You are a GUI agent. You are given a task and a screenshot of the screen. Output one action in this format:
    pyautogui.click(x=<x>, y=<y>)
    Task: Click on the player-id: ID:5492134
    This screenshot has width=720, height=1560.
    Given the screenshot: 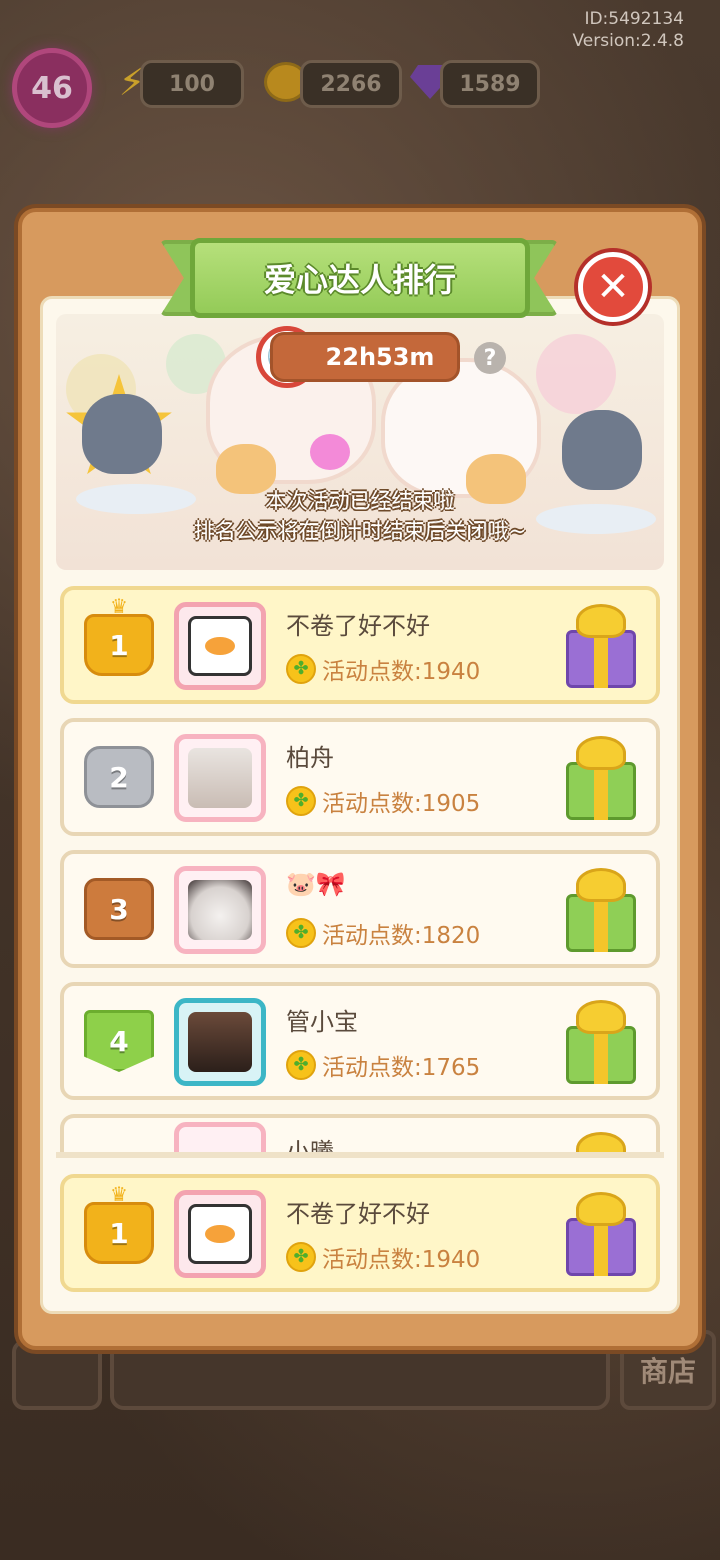 What is the action you would take?
    pyautogui.click(x=634, y=19)
    